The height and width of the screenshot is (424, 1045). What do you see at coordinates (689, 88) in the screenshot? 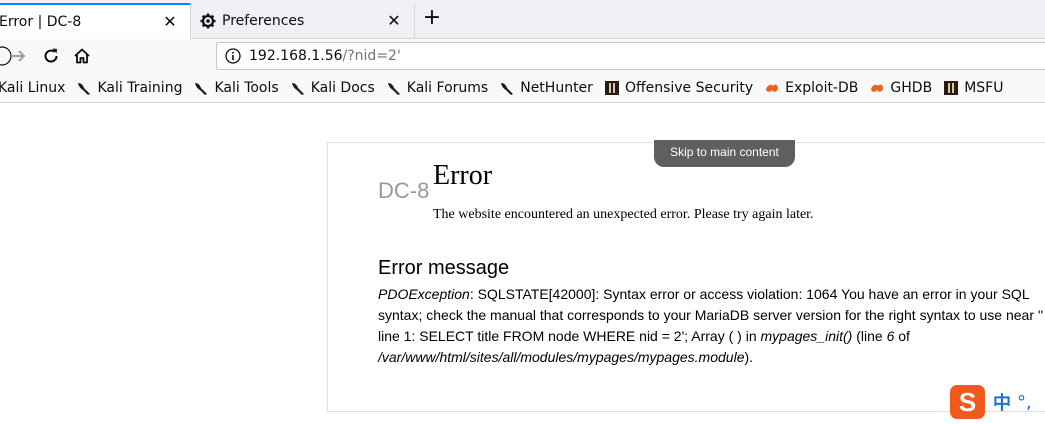
I see `bookmark-label: Offensive Security` at bounding box center [689, 88].